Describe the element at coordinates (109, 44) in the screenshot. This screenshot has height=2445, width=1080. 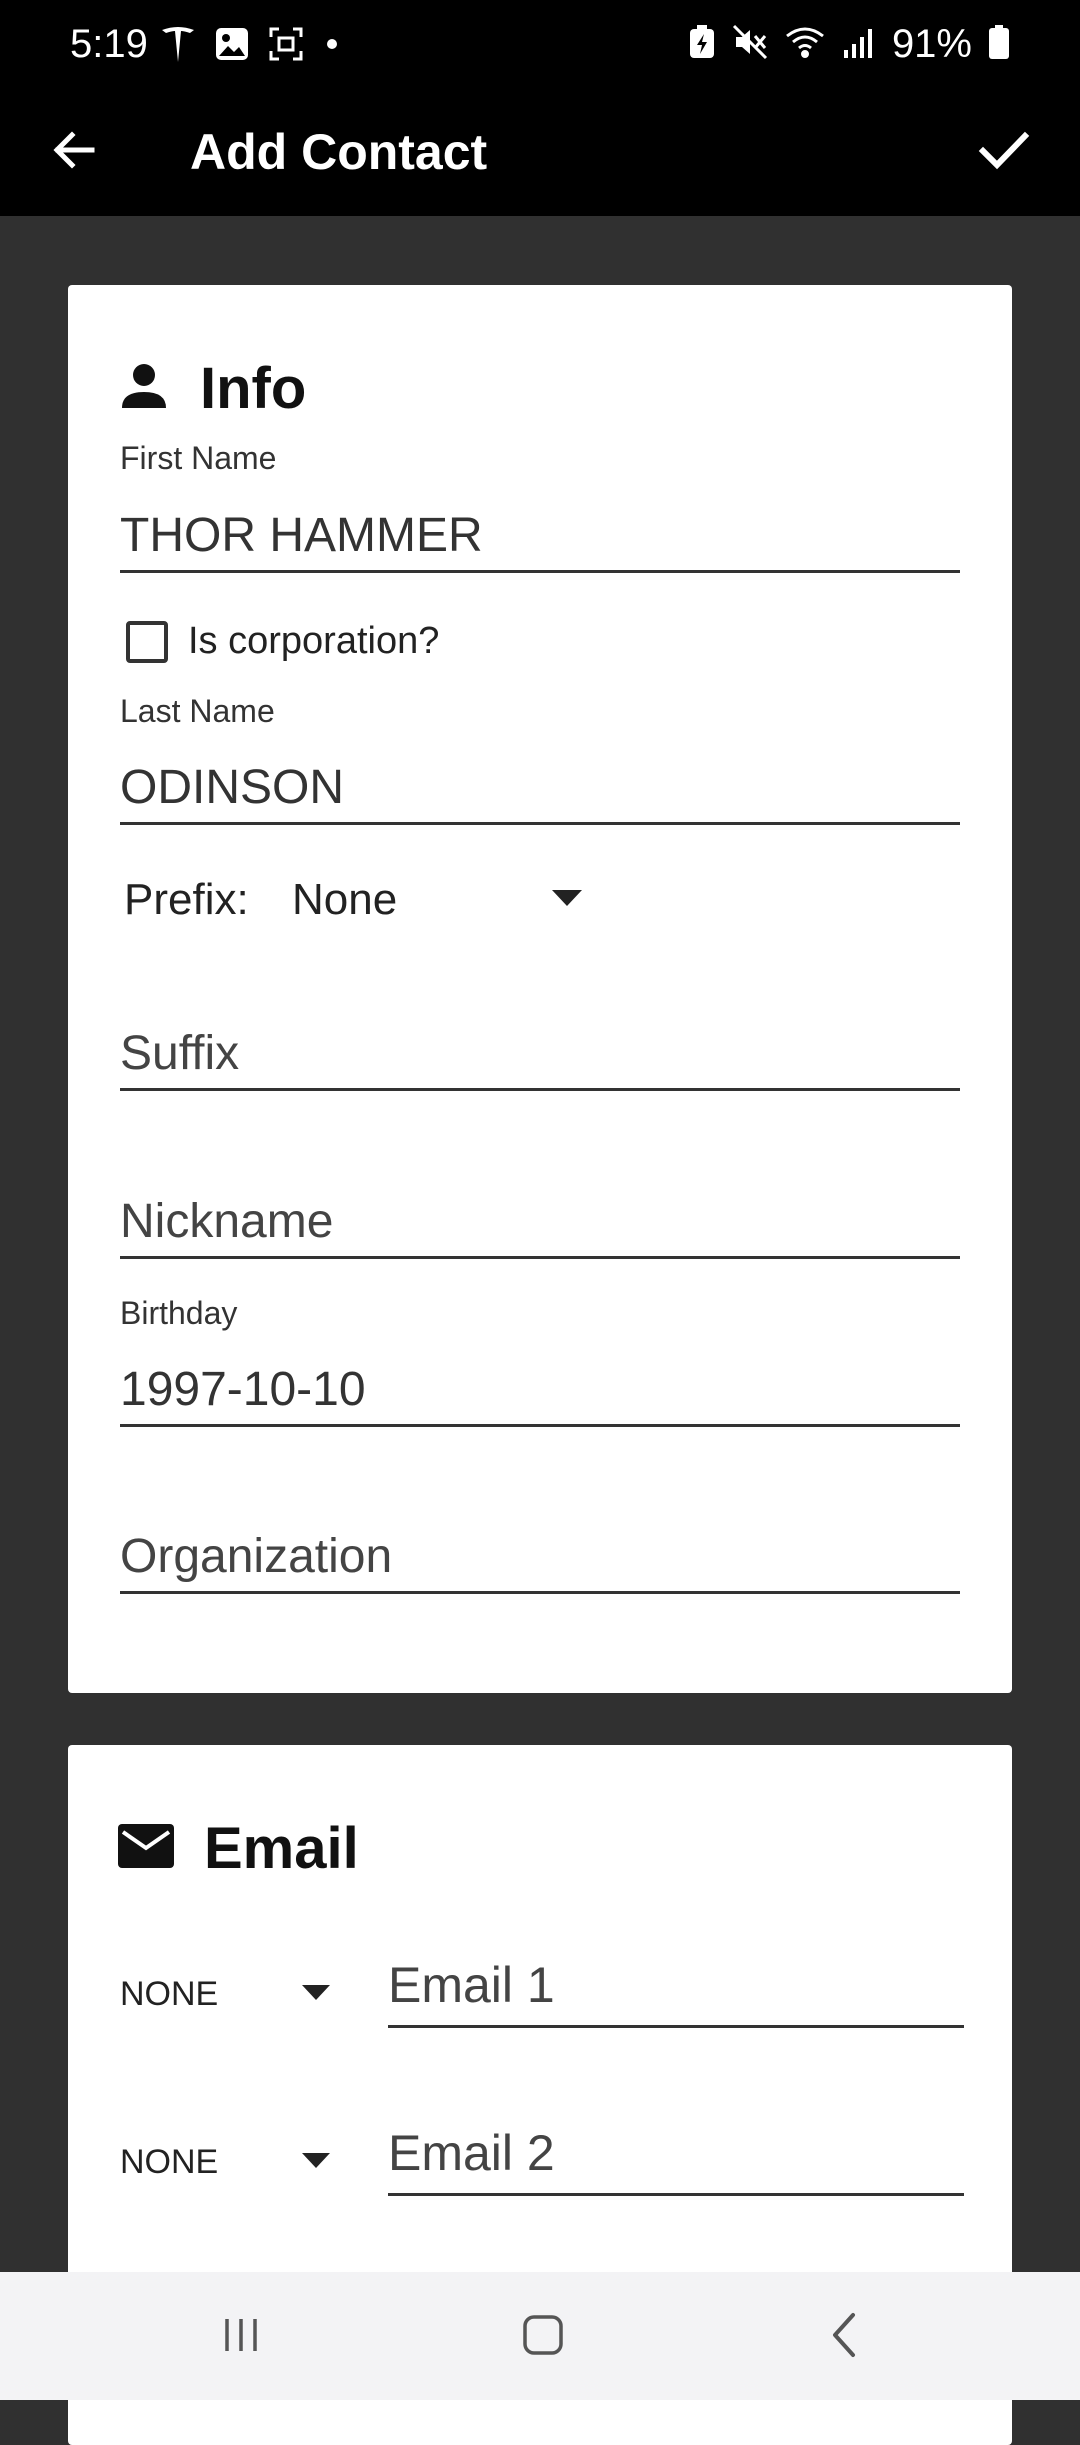
I see `status-time: 5:19` at that location.